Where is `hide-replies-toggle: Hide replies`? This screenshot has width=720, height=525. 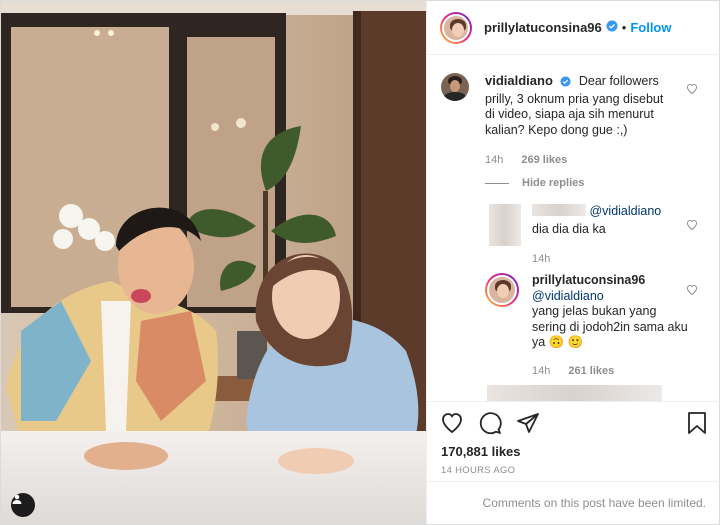
hide-replies-toggle: Hide replies is located at coordinates (534, 183).